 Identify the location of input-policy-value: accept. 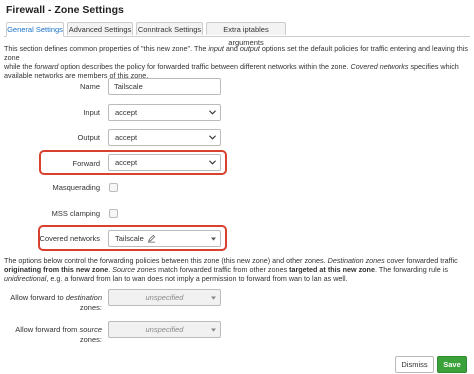
(126, 112).